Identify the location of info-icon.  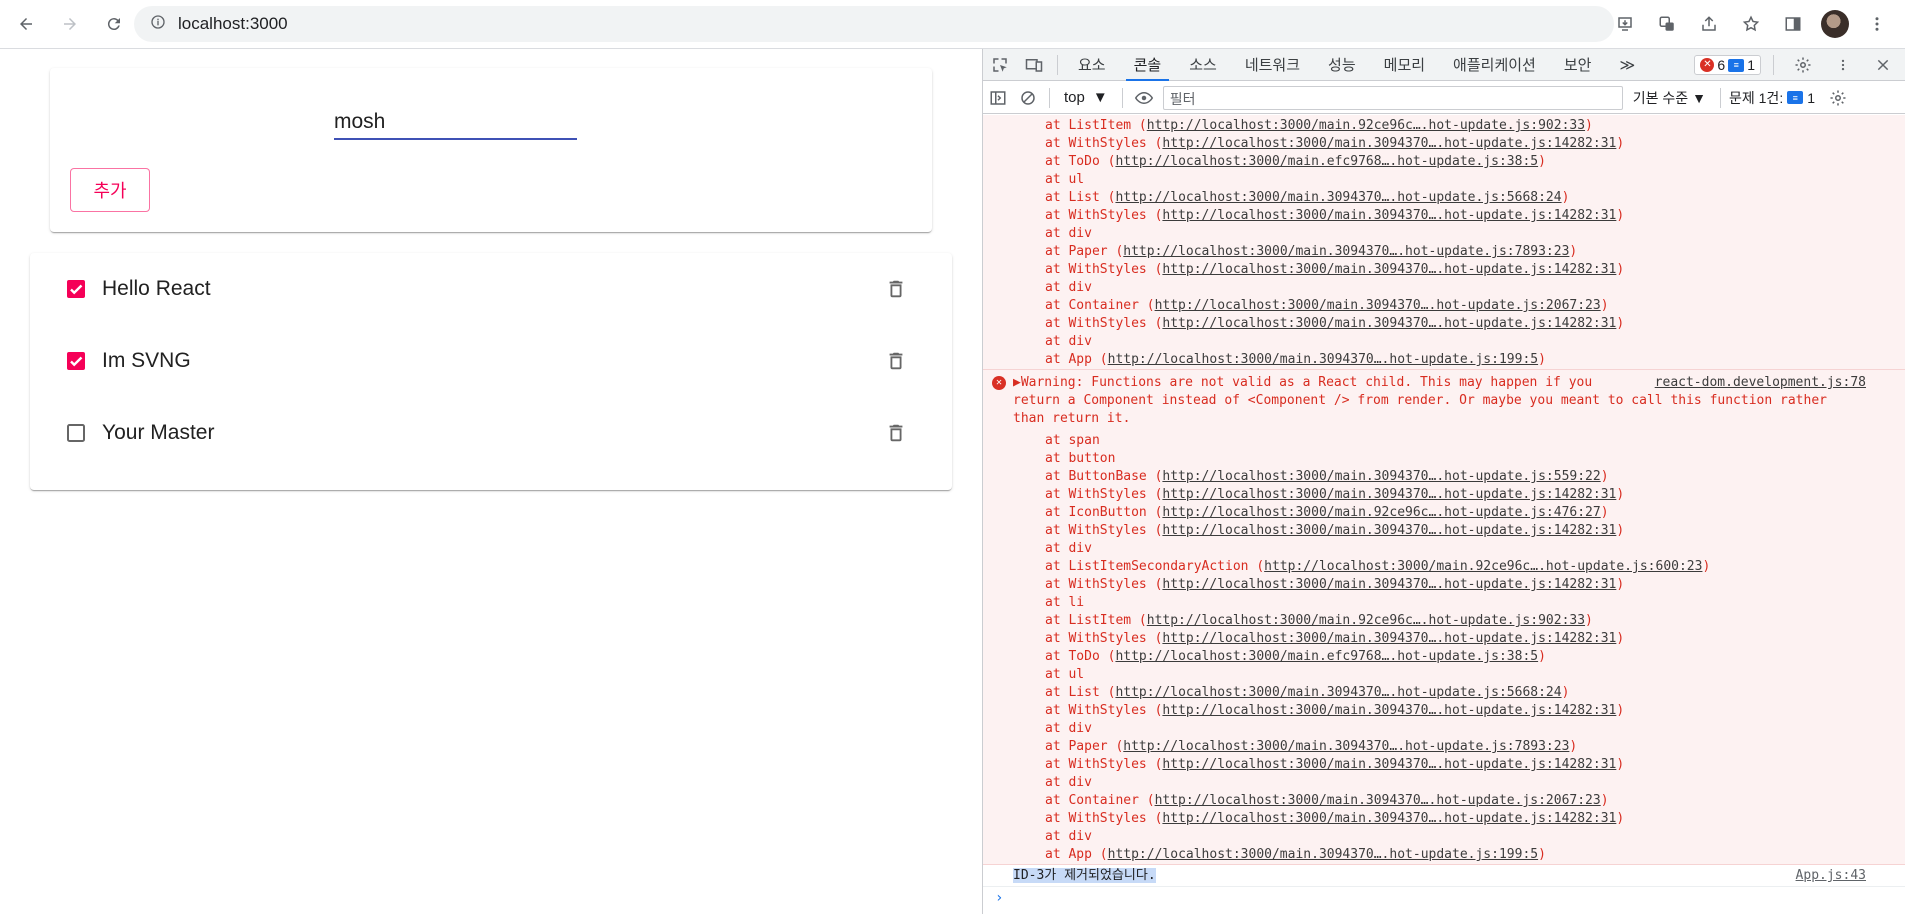
(158, 24).